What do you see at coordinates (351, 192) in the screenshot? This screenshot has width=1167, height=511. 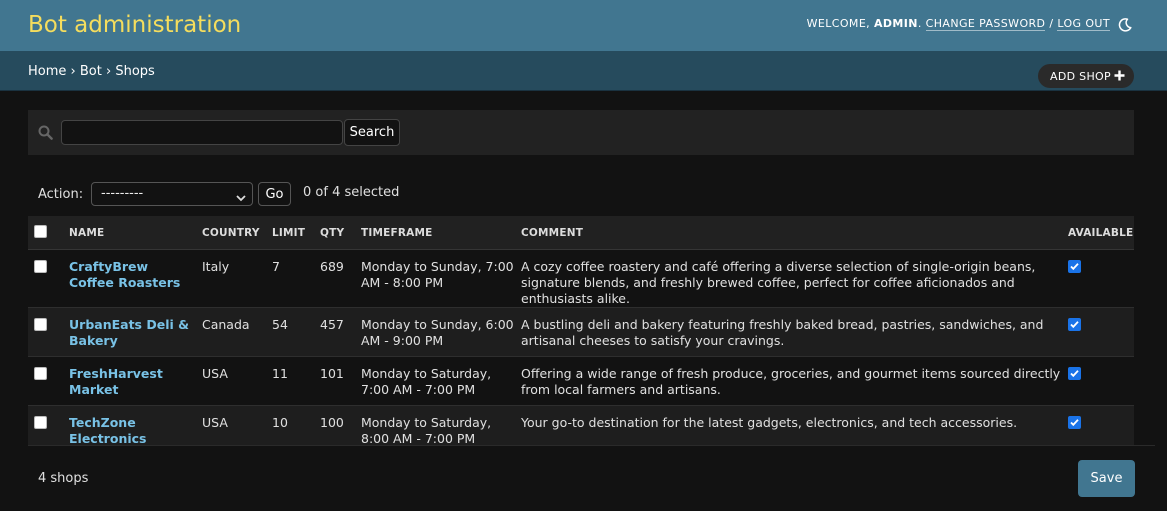 I see `selection-count: 0 of 4 selected` at bounding box center [351, 192].